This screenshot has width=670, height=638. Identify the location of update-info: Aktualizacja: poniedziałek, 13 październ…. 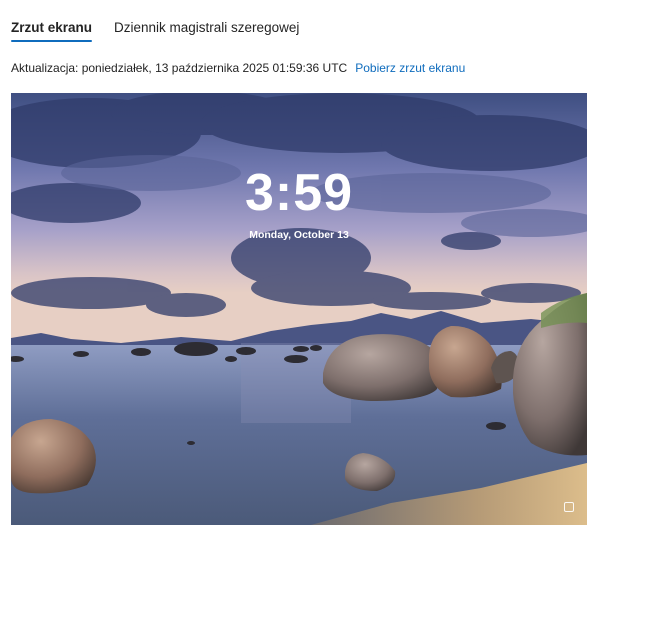
(238, 68).